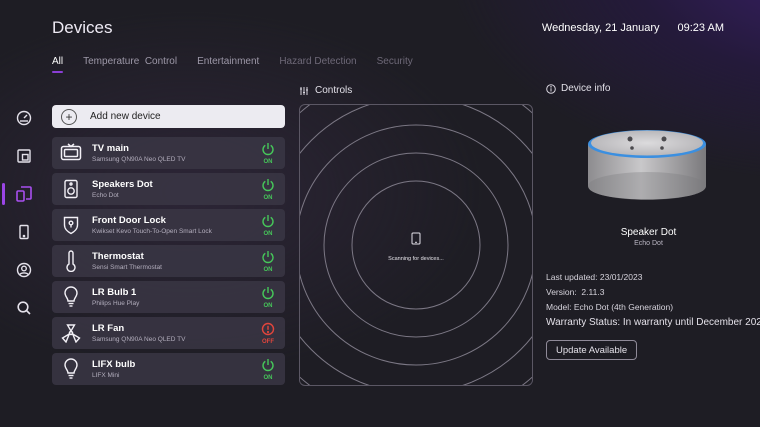  I want to click on device-version: Version: 2.11.3, so click(575, 292).